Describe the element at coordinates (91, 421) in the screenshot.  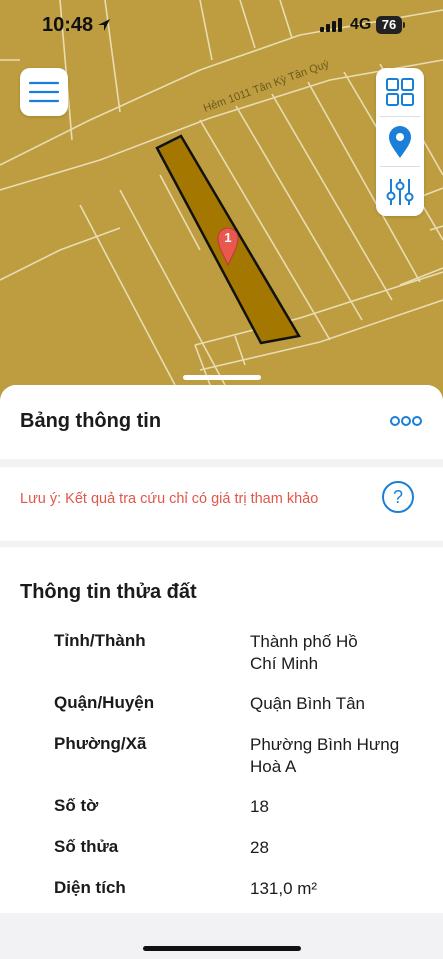
I see `sheet-title: Bảng thông tin` at that location.